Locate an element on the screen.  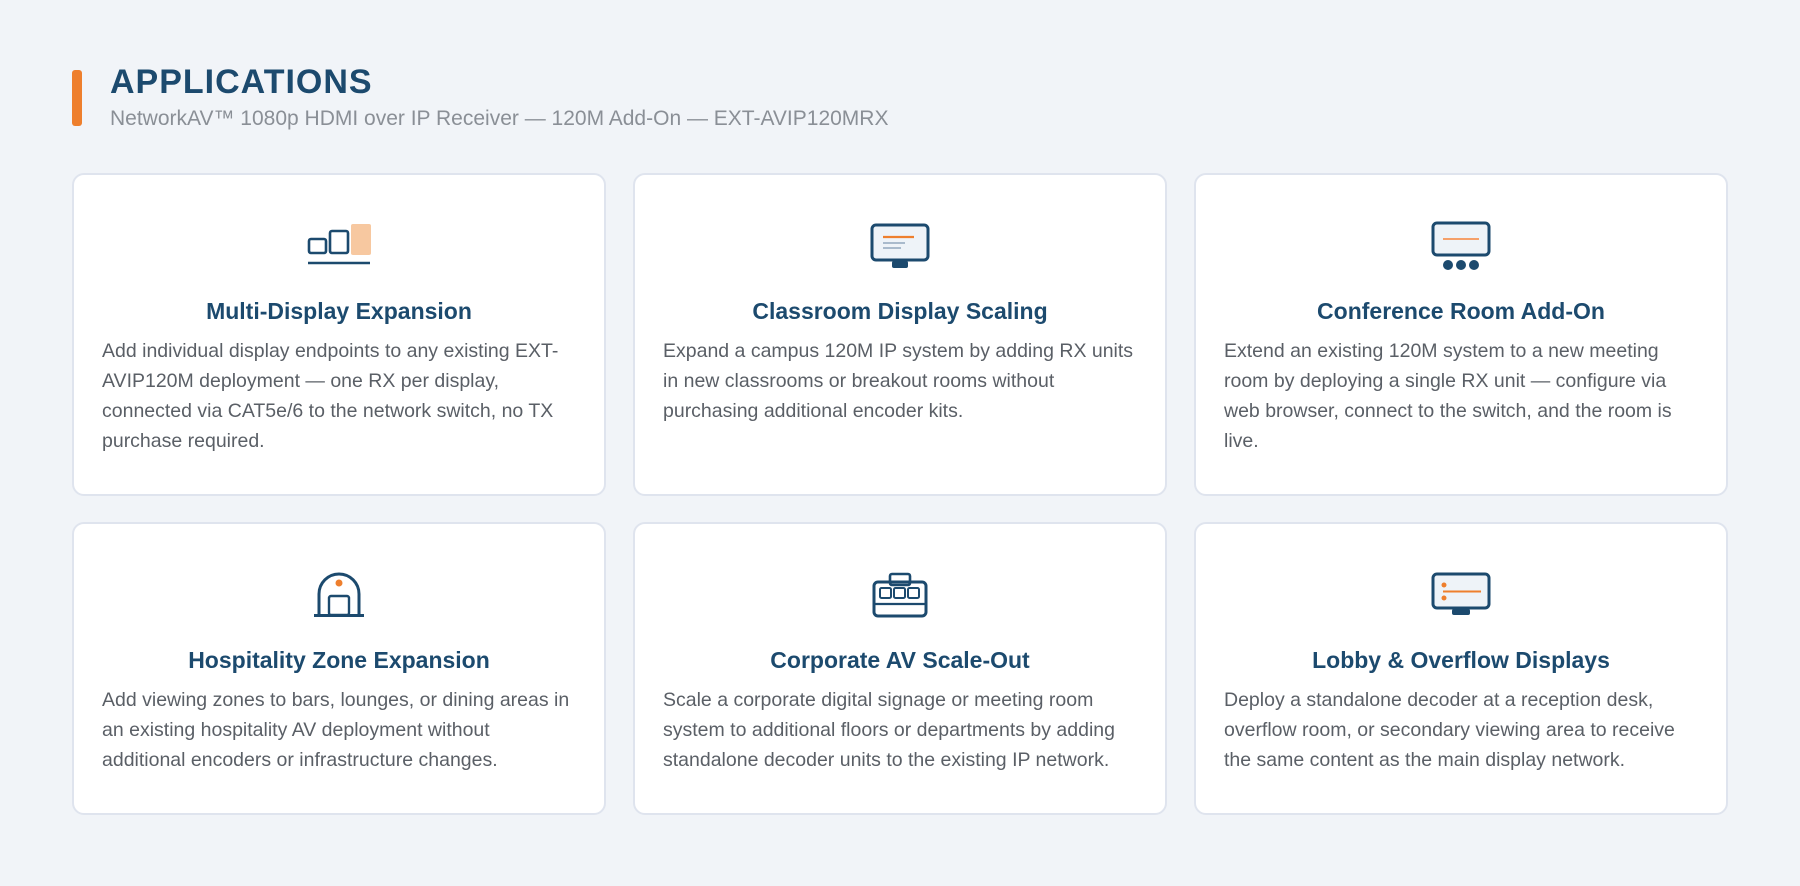
classroom-monitor-icon is located at coordinates (900, 246).